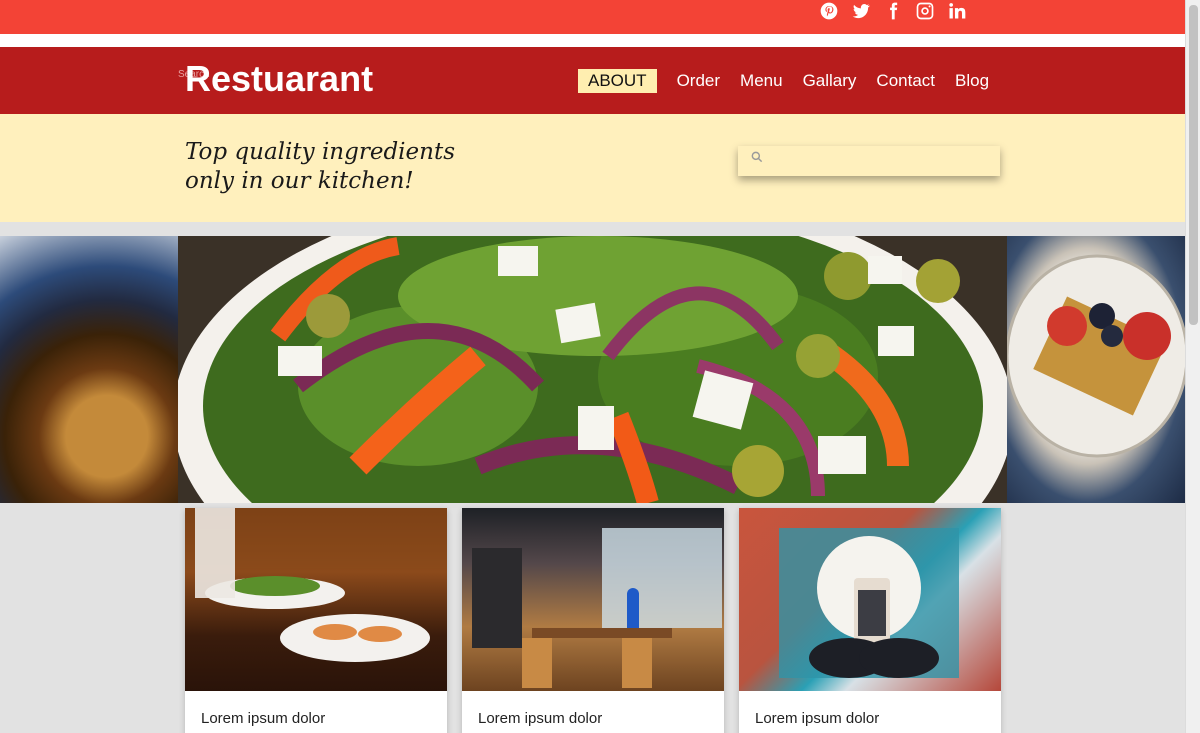  I want to click on carousel-next-image, so click(1096, 369).